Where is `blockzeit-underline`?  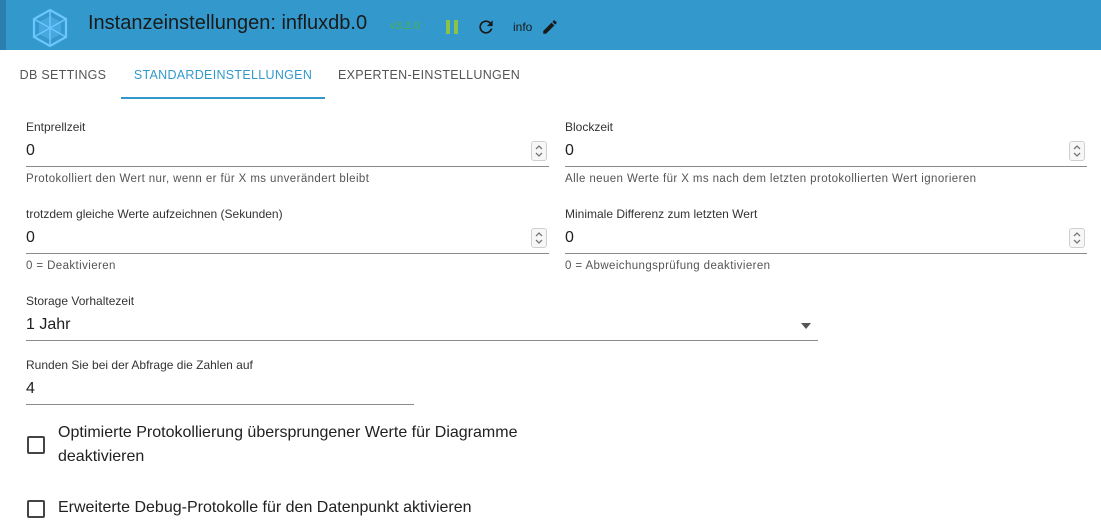 blockzeit-underline is located at coordinates (826, 166).